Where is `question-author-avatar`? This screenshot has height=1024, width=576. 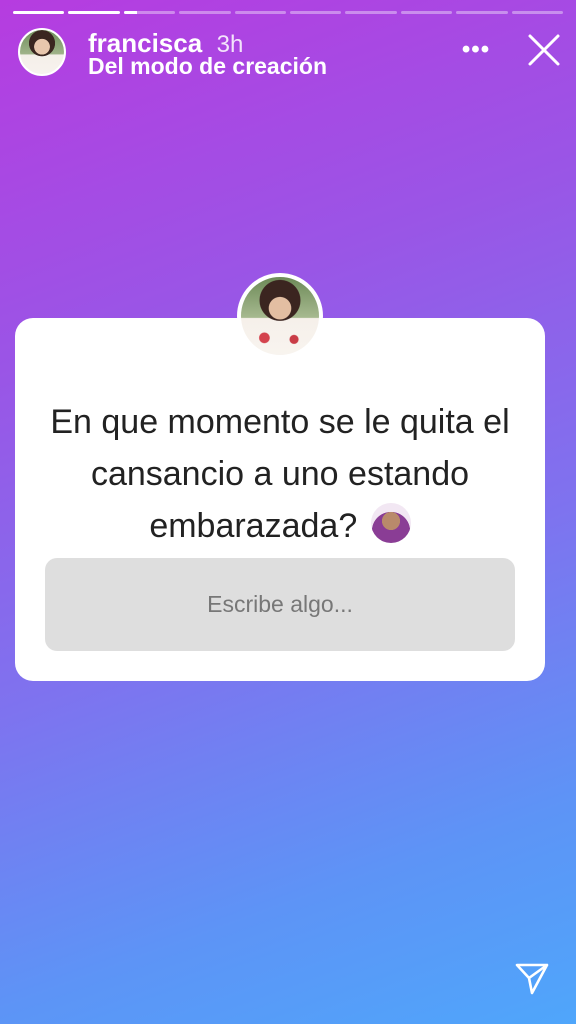
question-author-avatar is located at coordinates (280, 316).